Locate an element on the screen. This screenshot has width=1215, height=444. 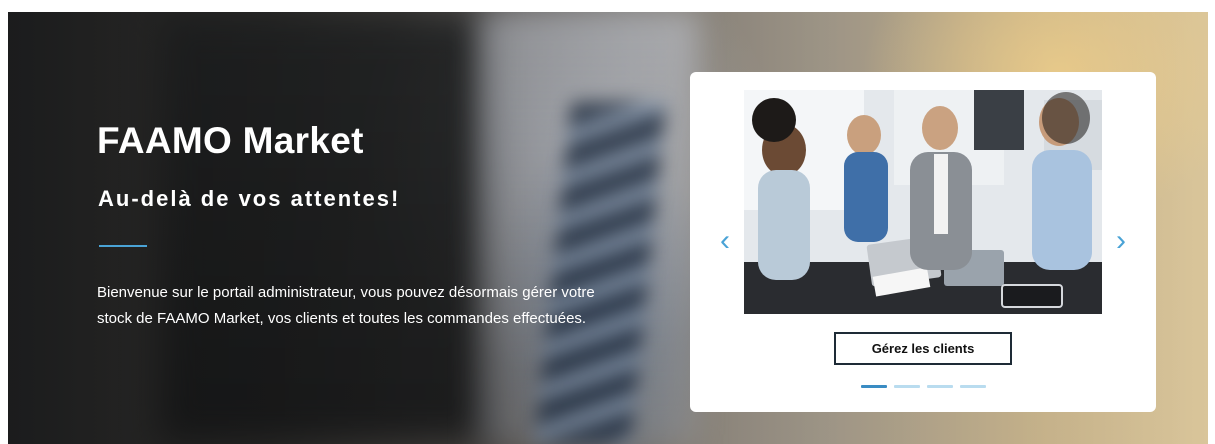
hero-title: FAAMO Market is located at coordinates (230, 140).